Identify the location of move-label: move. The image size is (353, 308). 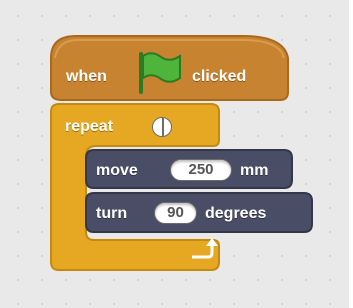
(117, 170).